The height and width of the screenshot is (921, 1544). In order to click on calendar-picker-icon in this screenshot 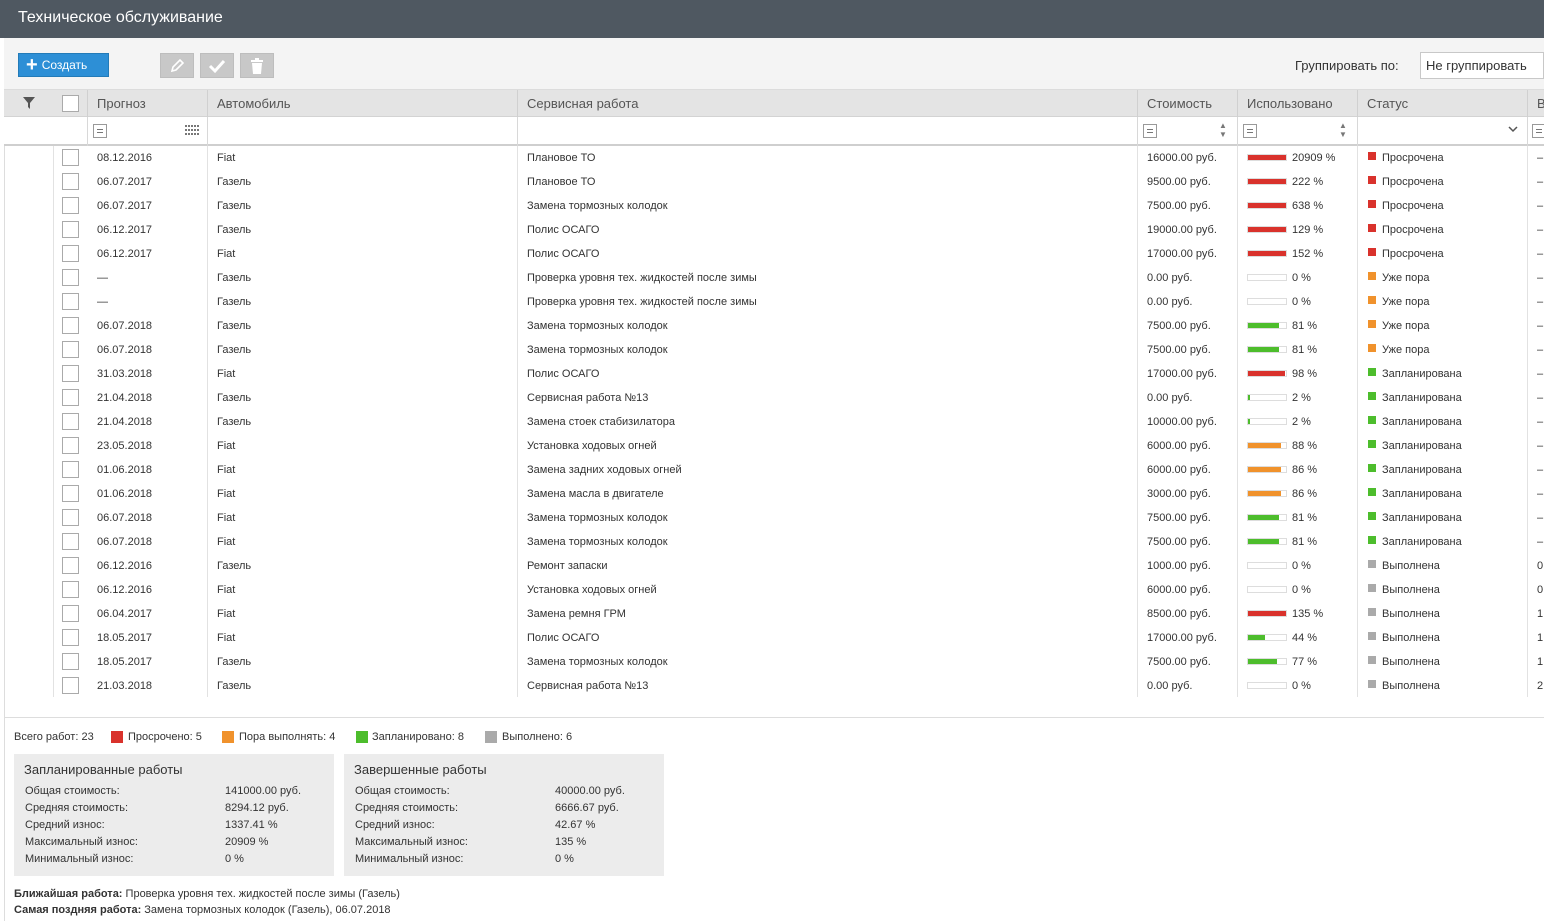, I will do `click(193, 130)`.